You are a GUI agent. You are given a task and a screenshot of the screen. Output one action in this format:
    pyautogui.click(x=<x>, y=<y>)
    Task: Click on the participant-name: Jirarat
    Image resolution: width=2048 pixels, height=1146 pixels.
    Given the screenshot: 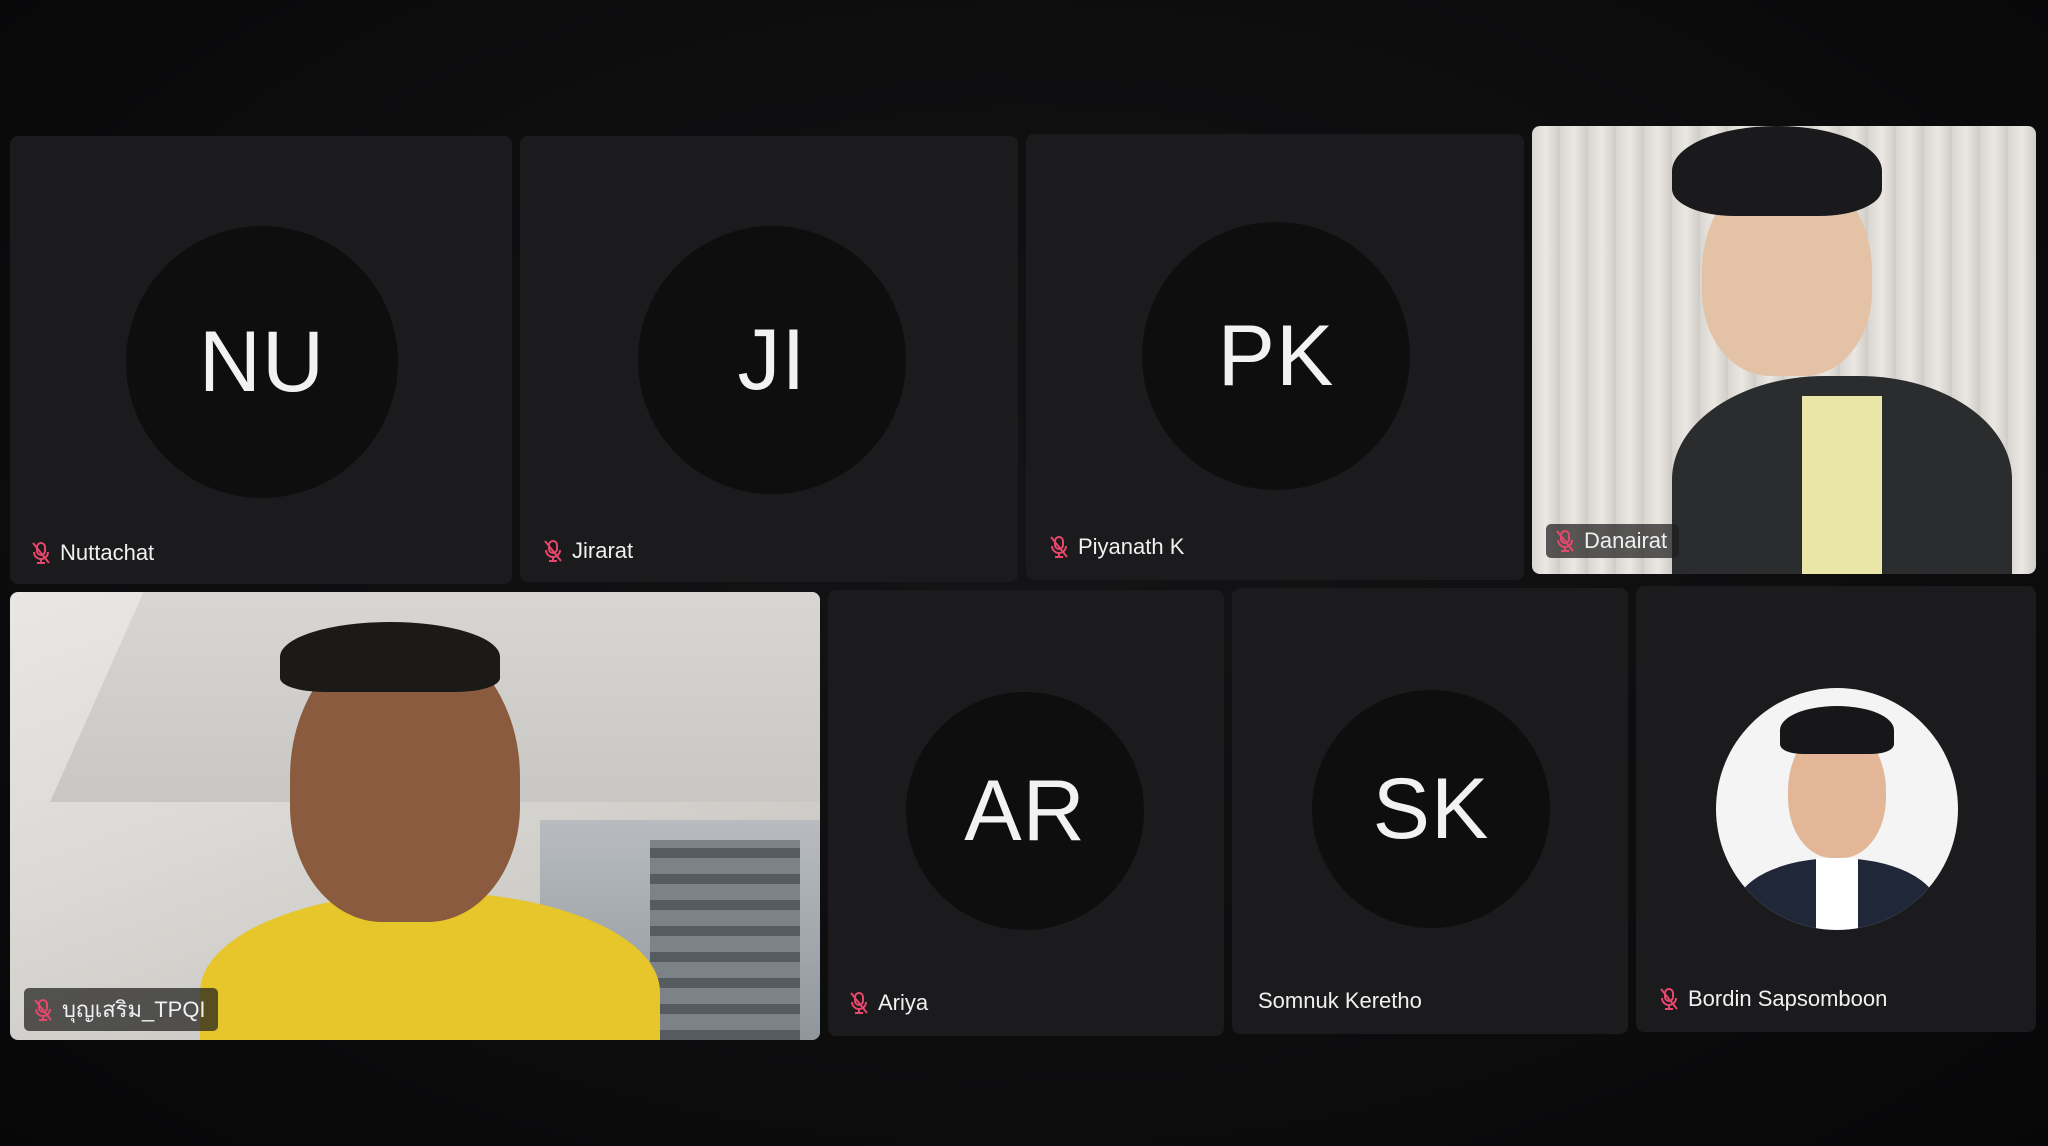 What is the action you would take?
    pyautogui.click(x=603, y=550)
    